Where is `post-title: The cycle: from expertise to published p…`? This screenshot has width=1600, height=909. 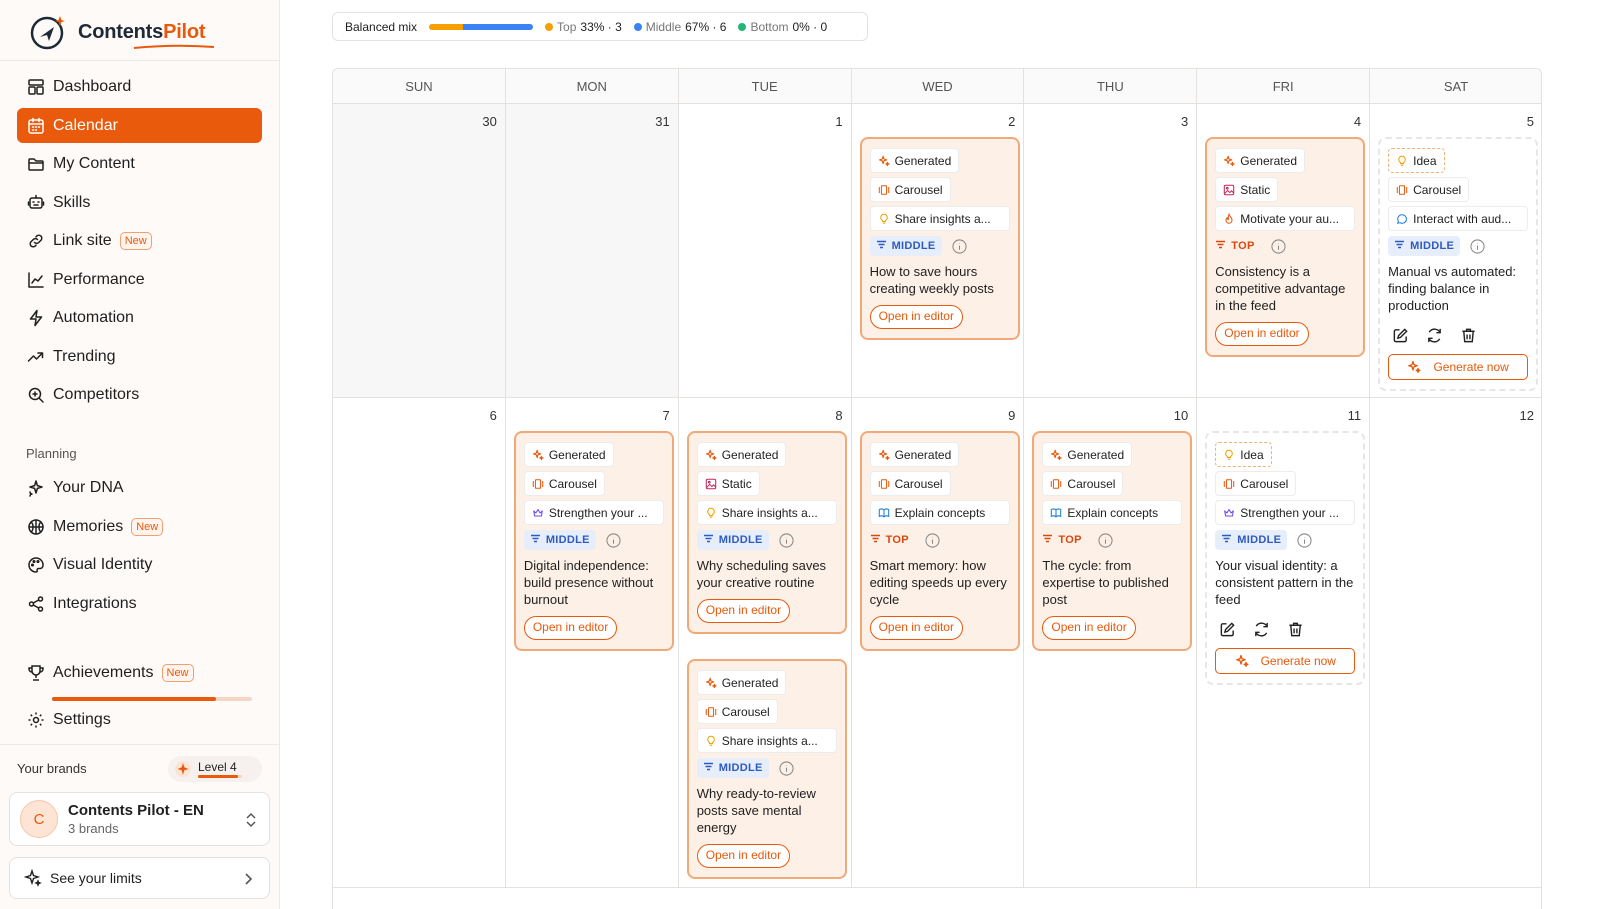
post-title: The cycle: from expertise to published p… is located at coordinates (1105, 582).